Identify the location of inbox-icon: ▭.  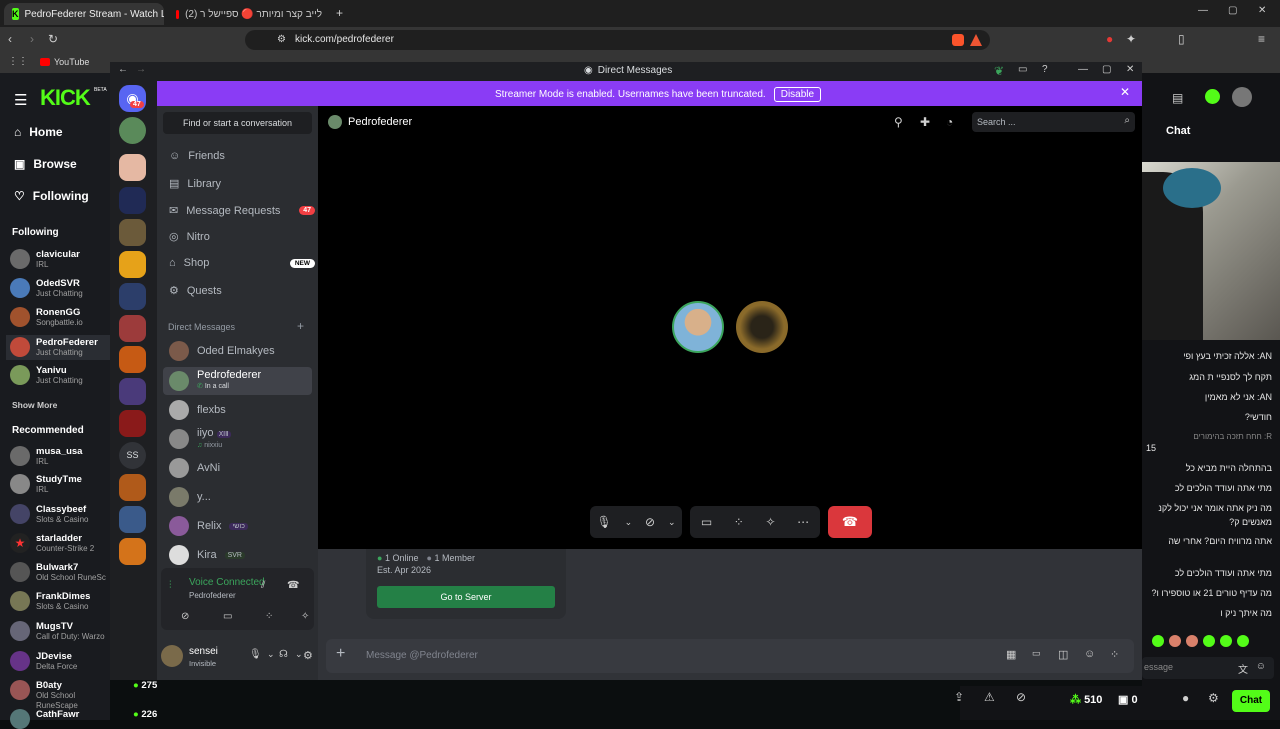
(1022, 69).